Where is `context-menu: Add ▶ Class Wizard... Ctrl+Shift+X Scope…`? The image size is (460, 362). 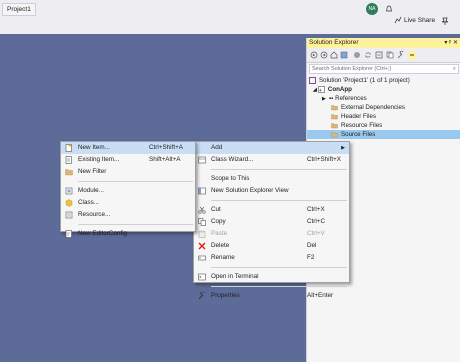 context-menu: Add ▶ Class Wizard... Ctrl+Shift+X Scope… is located at coordinates (271, 220).